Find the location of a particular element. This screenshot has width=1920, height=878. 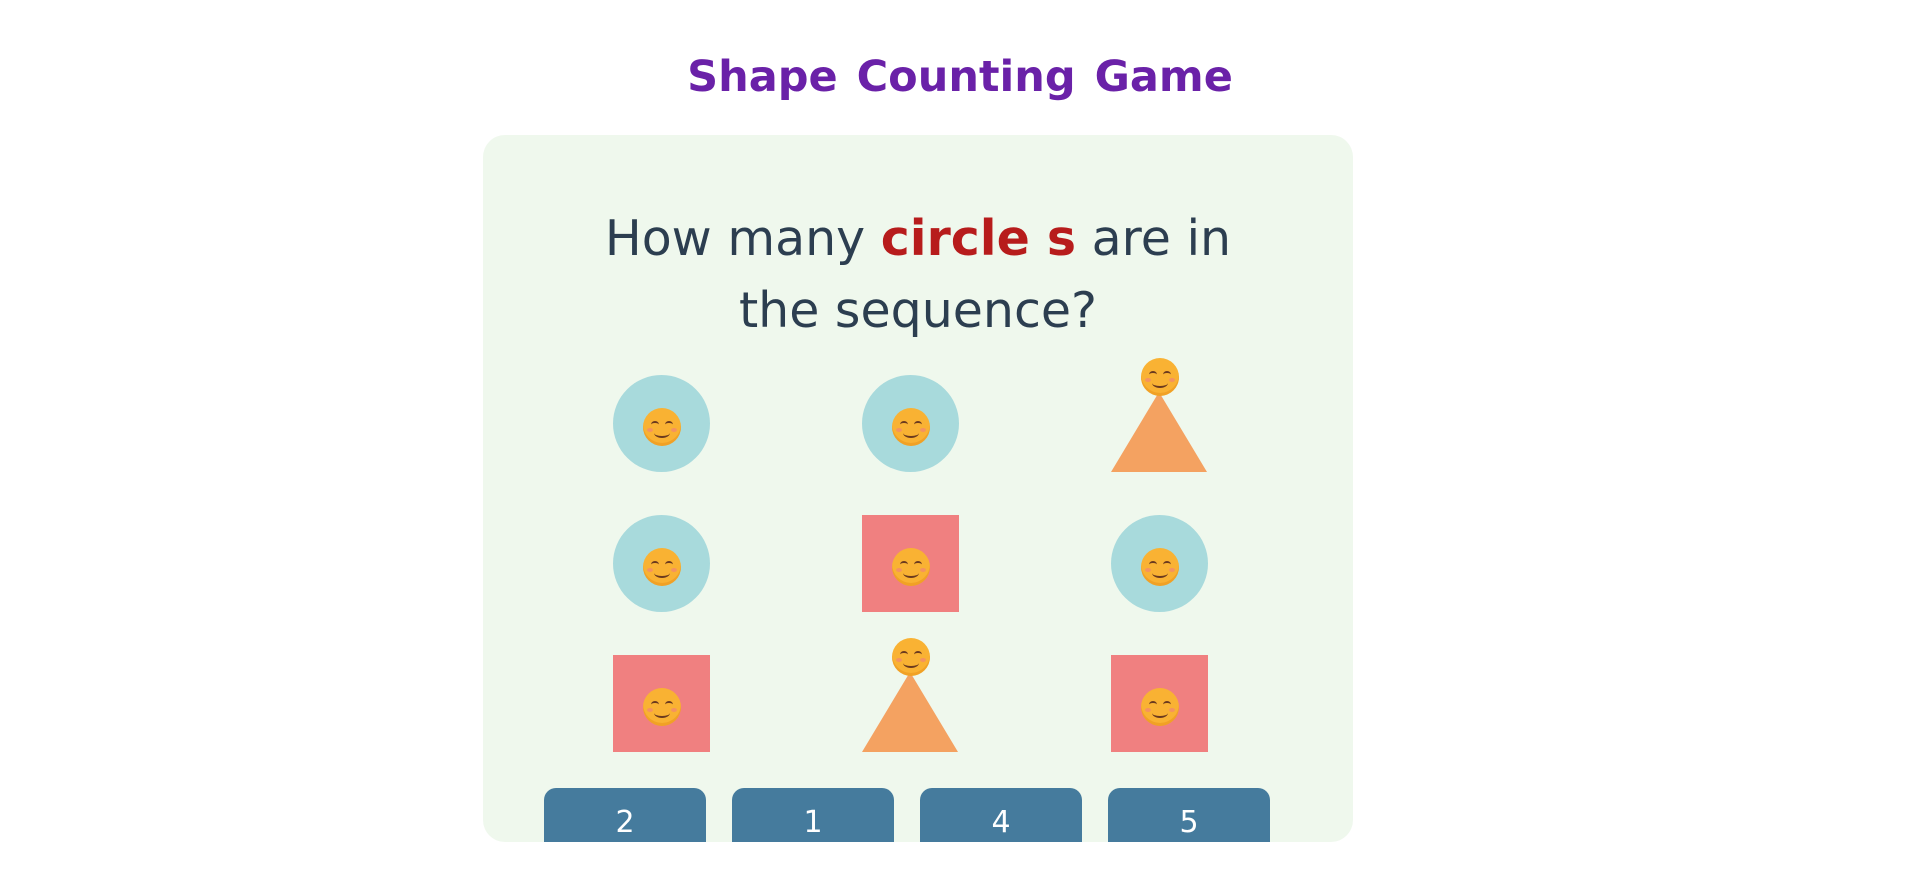

answer-button-2: 1 is located at coordinates (813, 815).